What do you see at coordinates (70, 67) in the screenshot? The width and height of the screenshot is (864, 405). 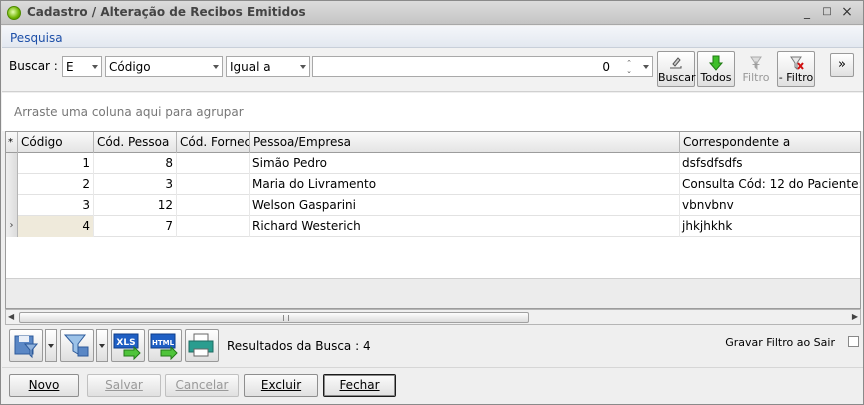 I see `logic-select-value: E` at bounding box center [70, 67].